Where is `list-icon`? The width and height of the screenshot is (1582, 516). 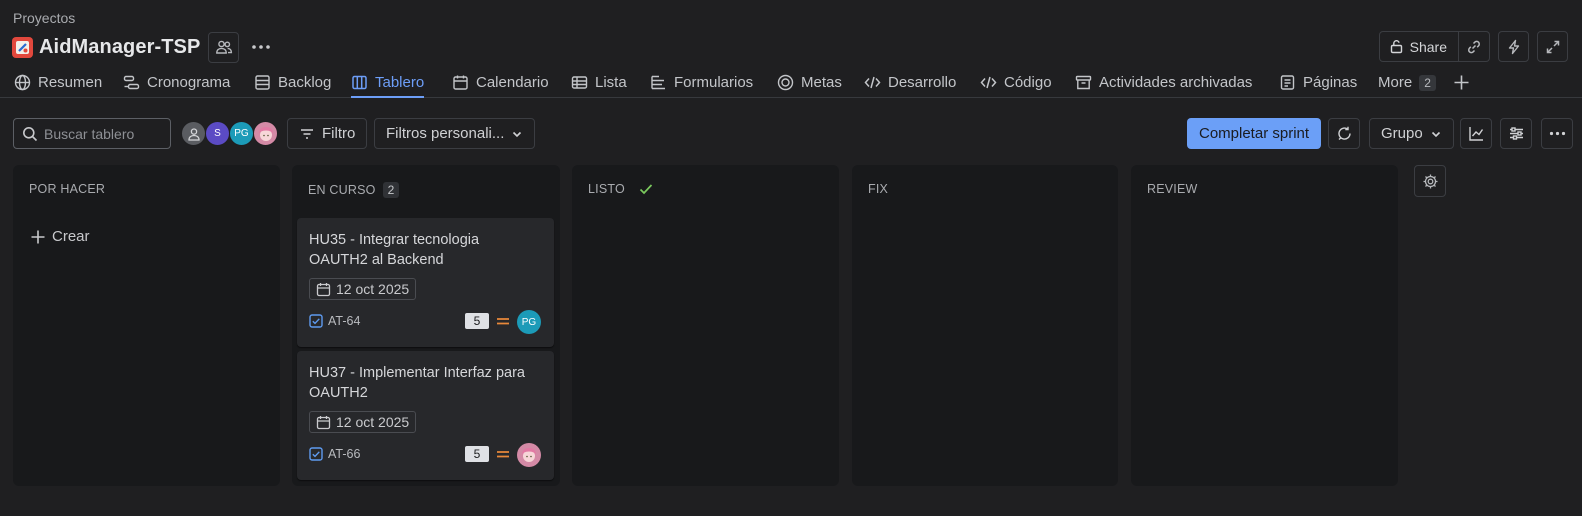 list-icon is located at coordinates (579, 82).